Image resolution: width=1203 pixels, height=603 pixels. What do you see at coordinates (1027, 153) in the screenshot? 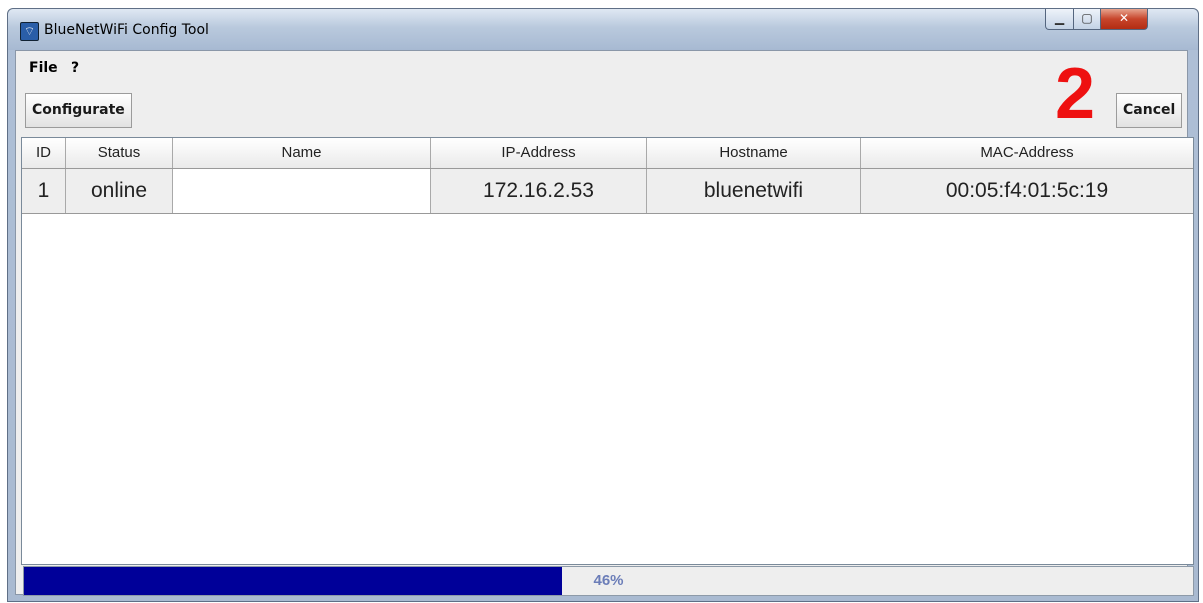
I see `column-header-mac: MAC-Address` at bounding box center [1027, 153].